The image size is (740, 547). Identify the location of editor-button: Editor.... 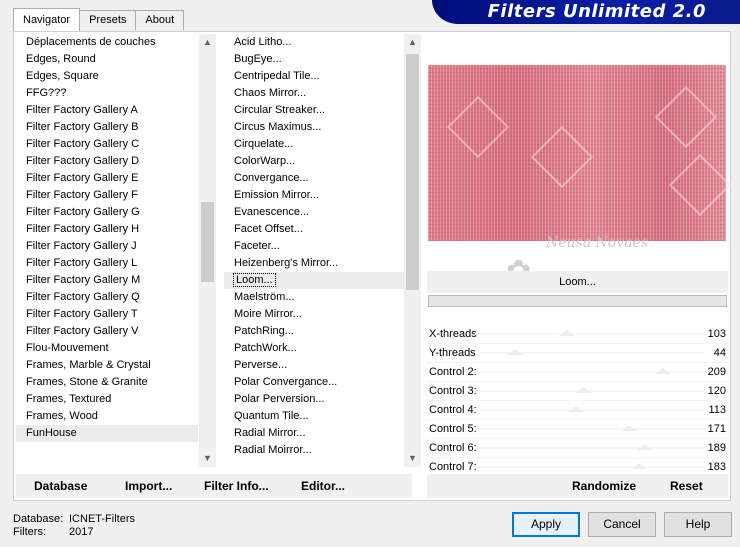
(323, 486).